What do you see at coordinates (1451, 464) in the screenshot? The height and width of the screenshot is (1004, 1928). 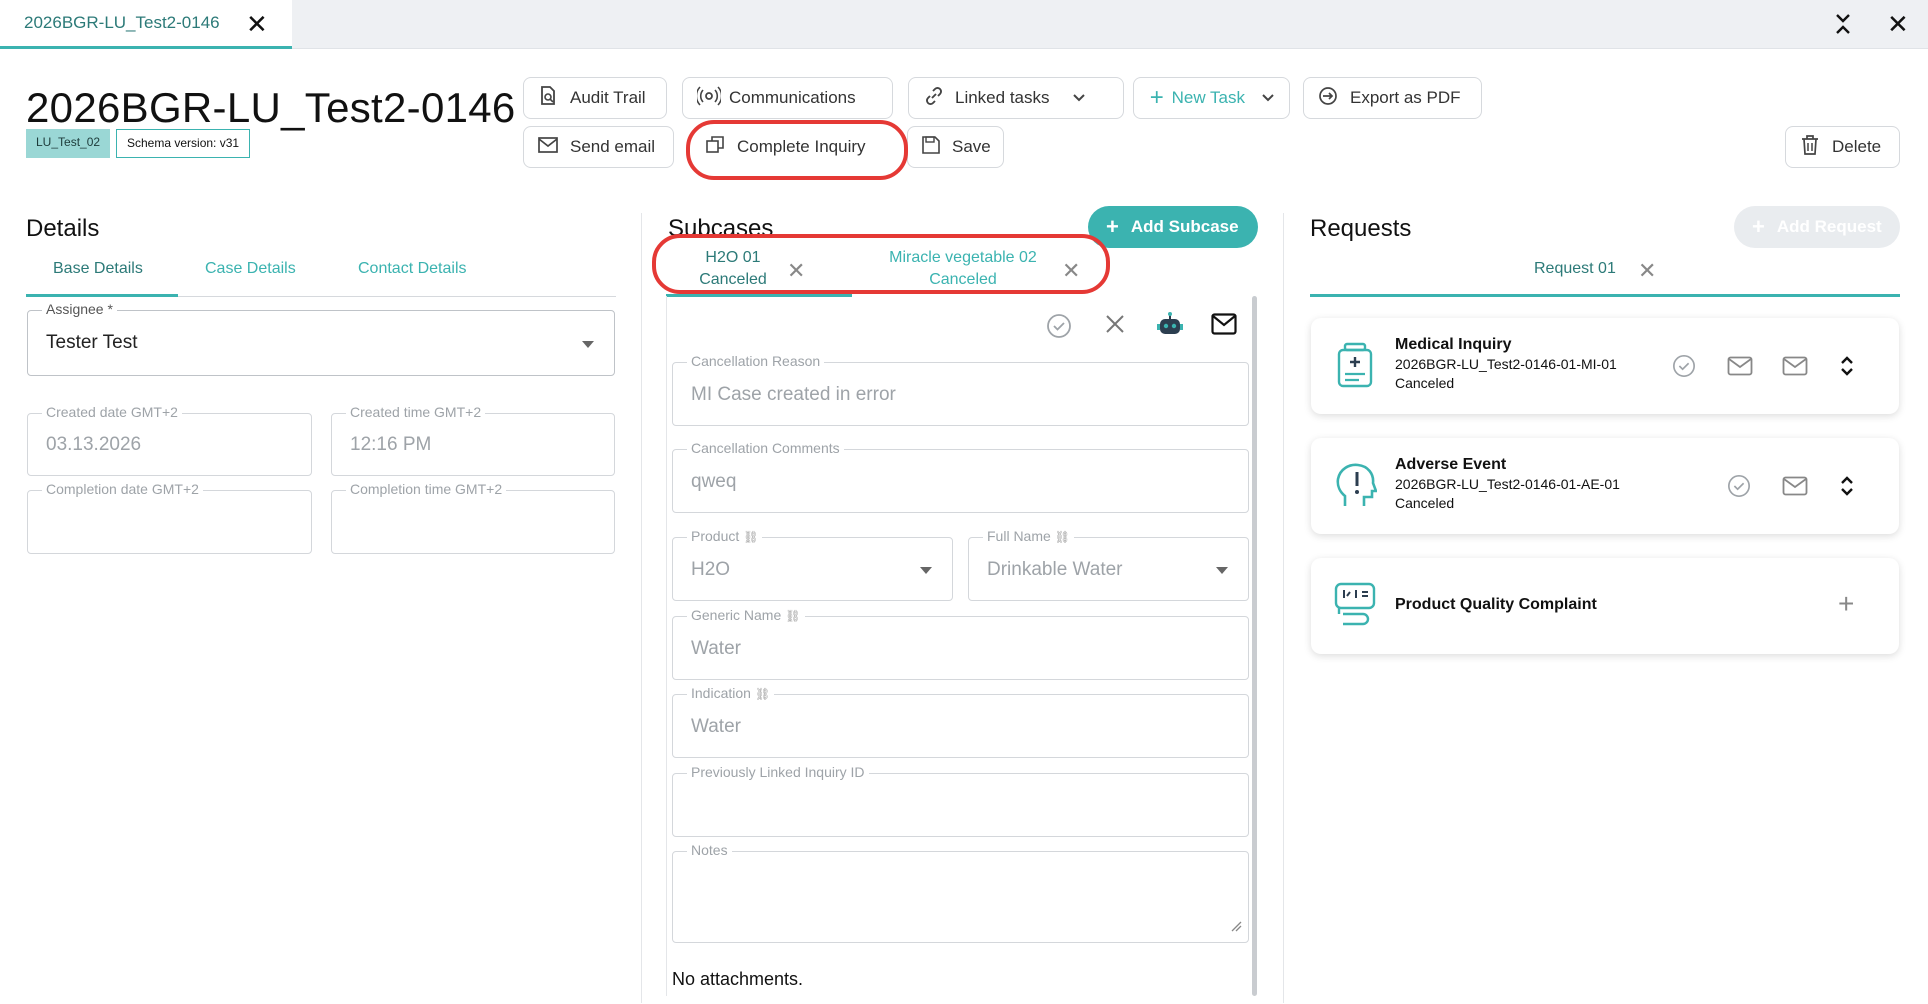 I see `card-title: Adverse Event` at bounding box center [1451, 464].